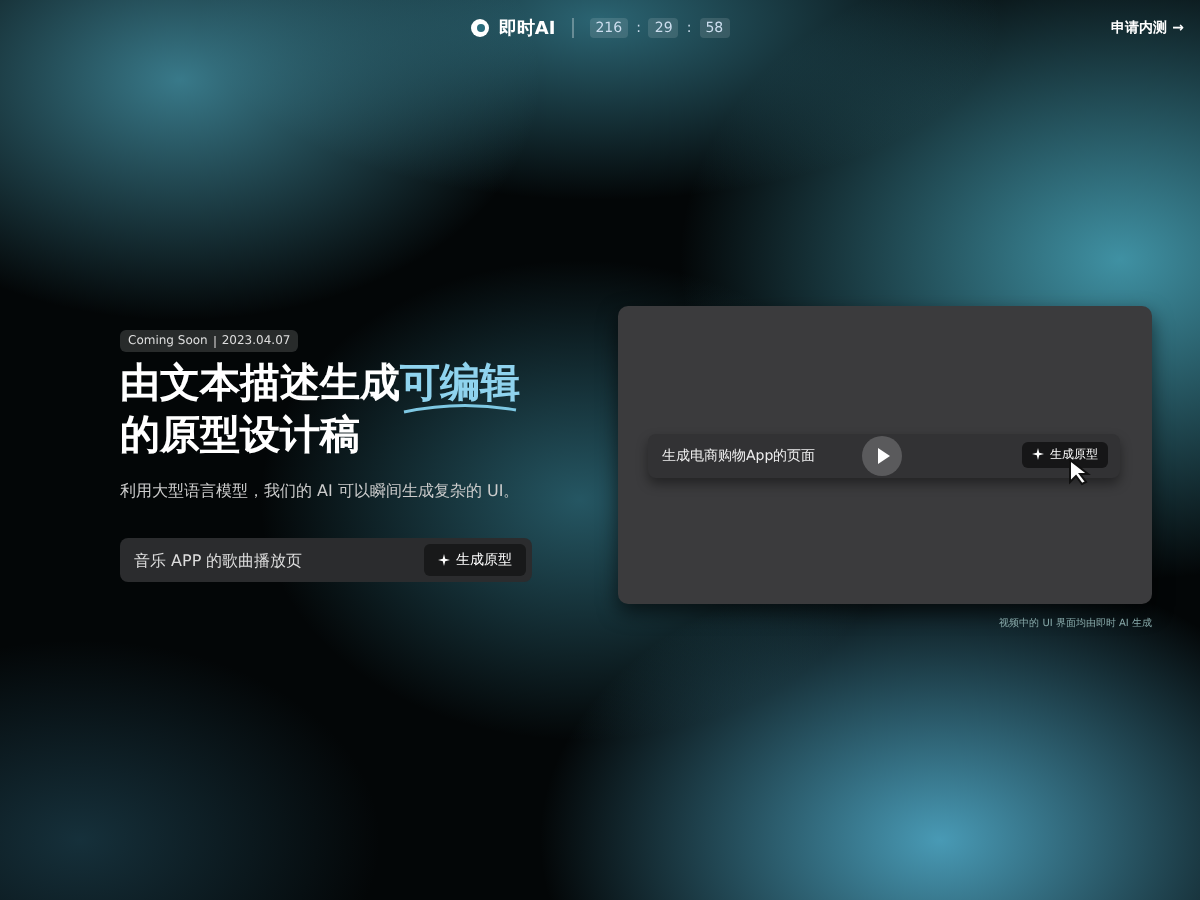 The image size is (1200, 900). Describe the element at coordinates (260, 382) in the screenshot. I see `headline: 由文本描述生成` at that location.